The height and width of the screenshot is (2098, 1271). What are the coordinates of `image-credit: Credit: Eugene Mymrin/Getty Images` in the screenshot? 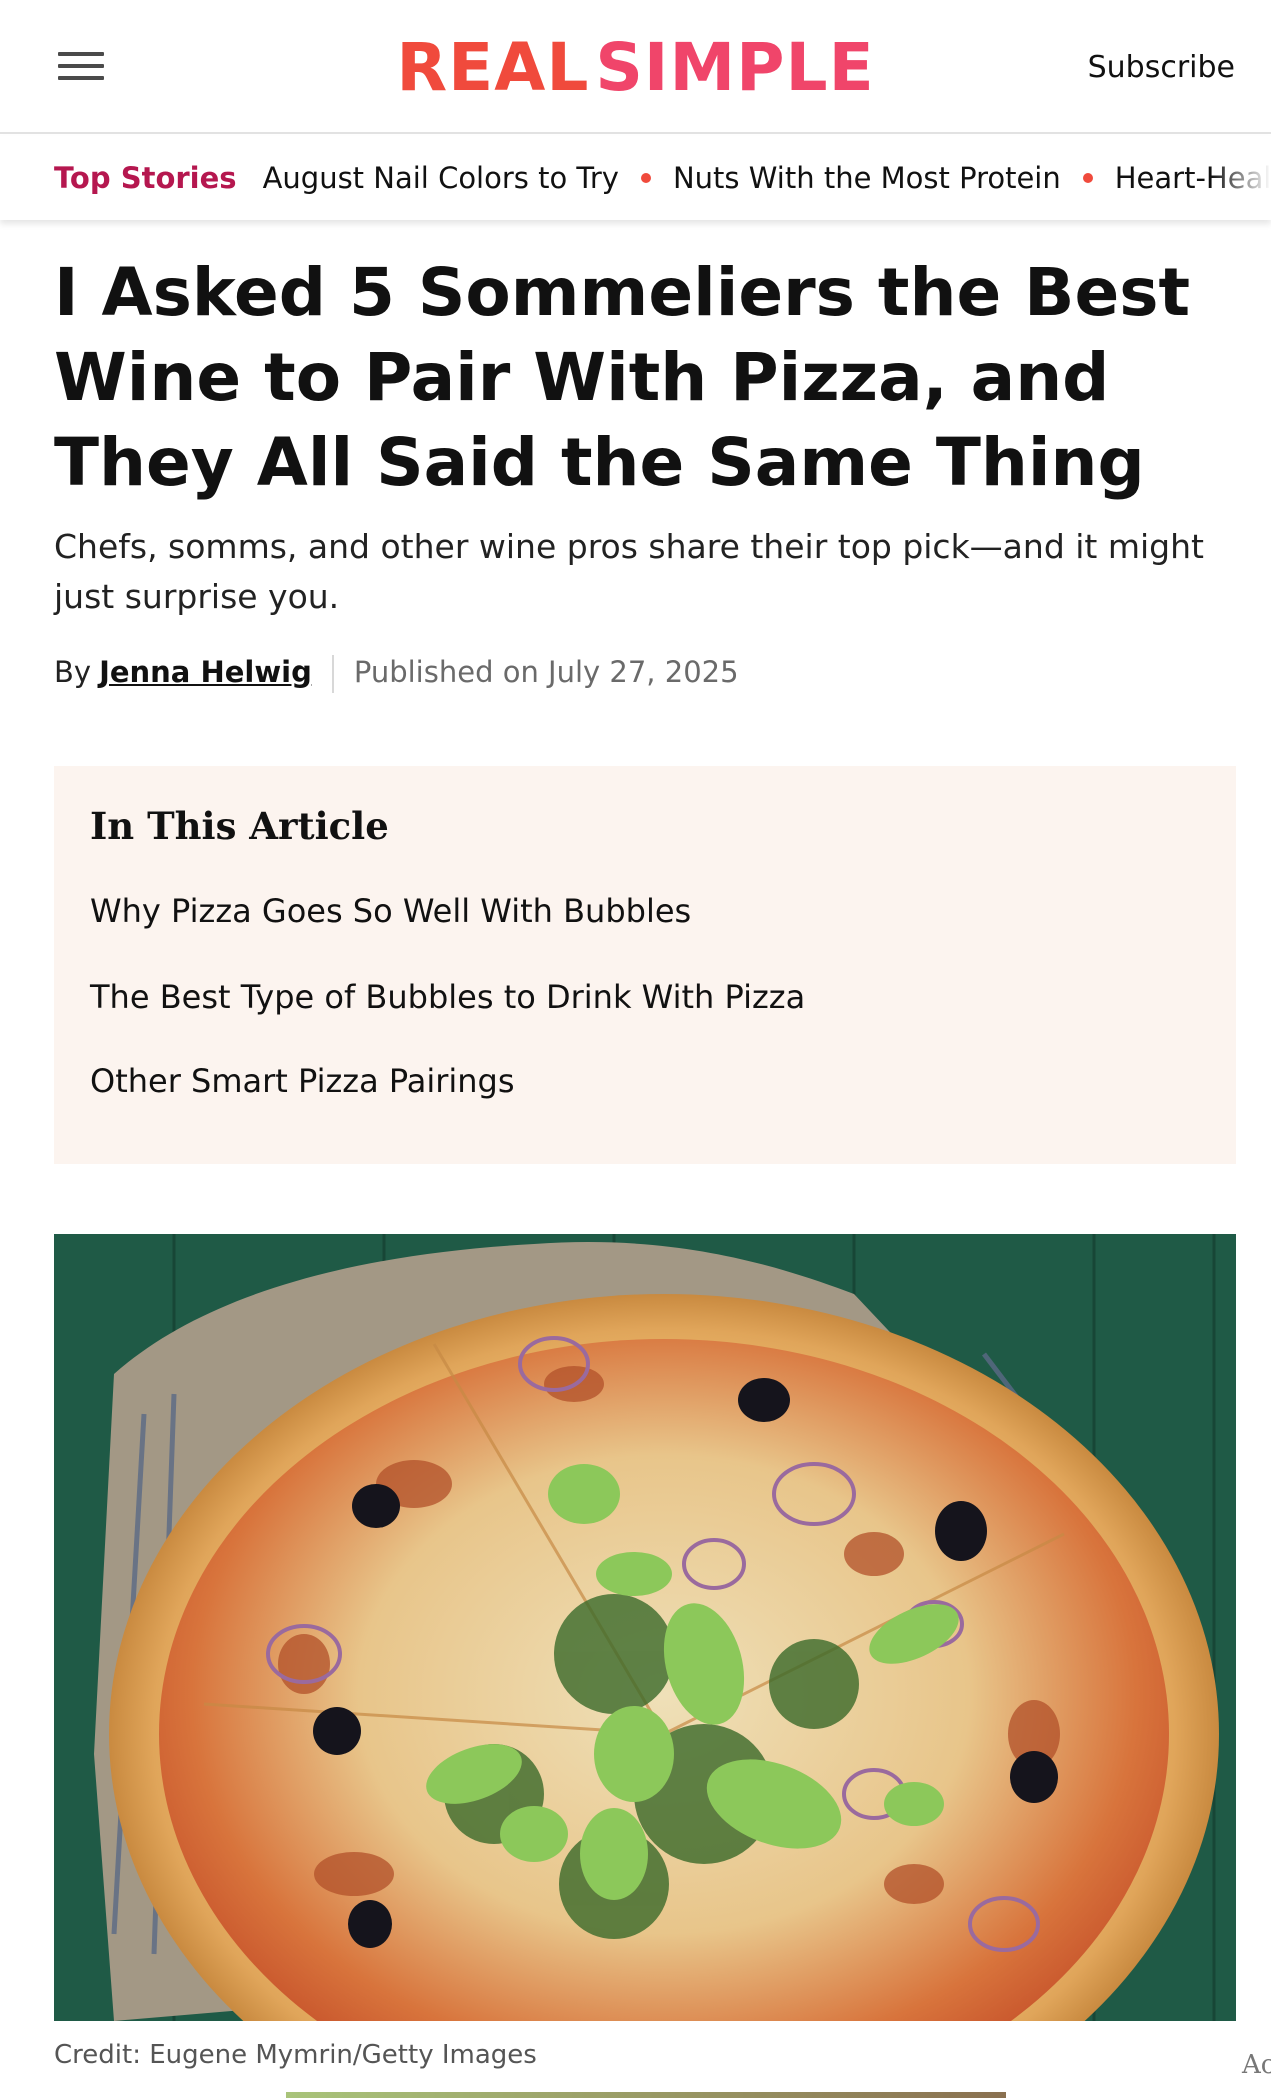 It's located at (295, 2055).